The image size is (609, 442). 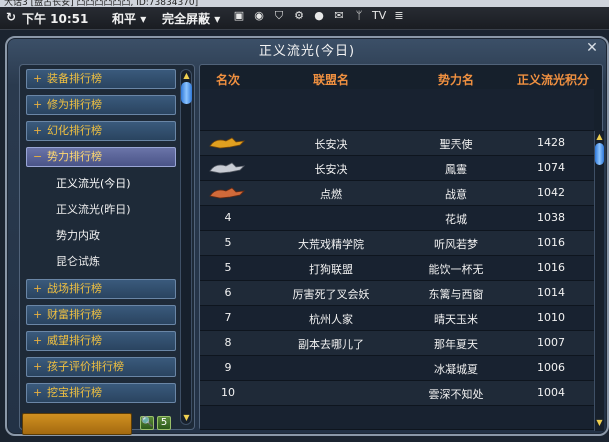 What do you see at coordinates (551, 367) in the screenshot?
I see `score-cell: 1006` at bounding box center [551, 367].